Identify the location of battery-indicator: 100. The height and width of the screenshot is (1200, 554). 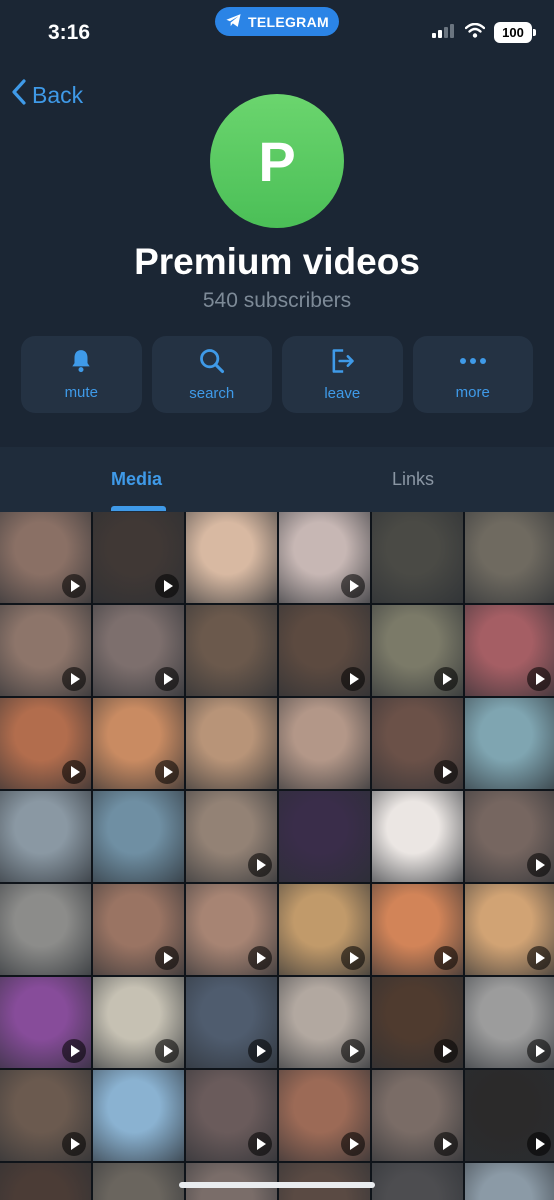
(515, 32).